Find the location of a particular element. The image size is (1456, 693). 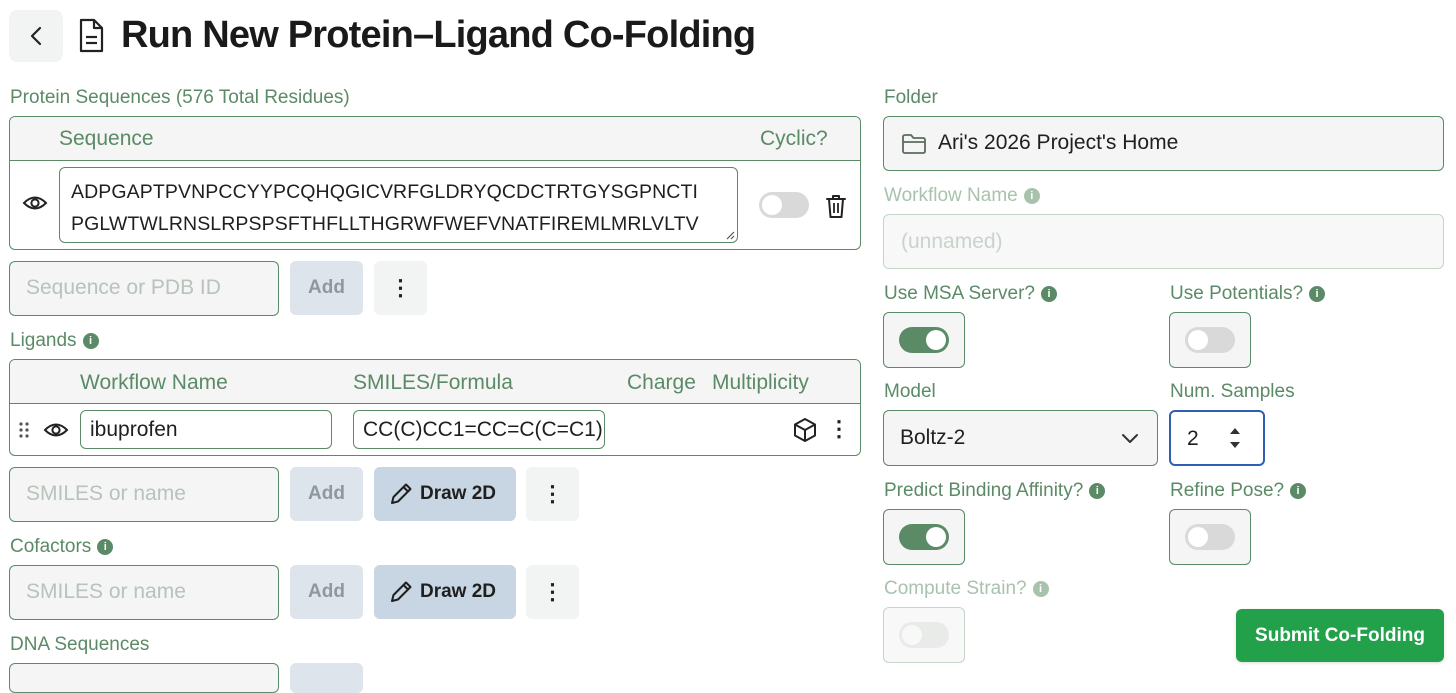

use-potentials-toggle is located at coordinates (1210, 340).